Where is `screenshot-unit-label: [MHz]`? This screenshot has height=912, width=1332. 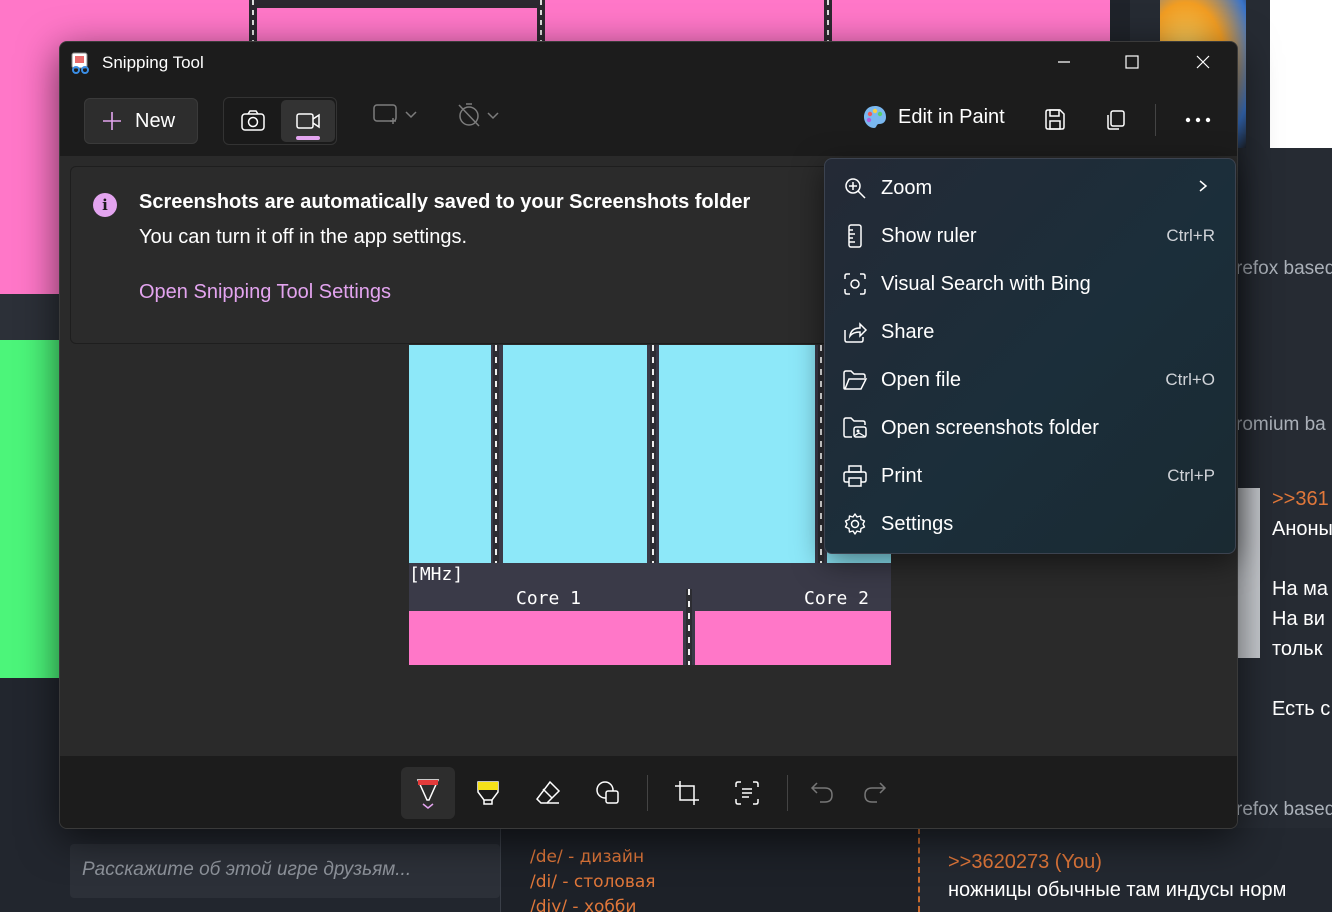 screenshot-unit-label: [MHz] is located at coordinates (436, 574).